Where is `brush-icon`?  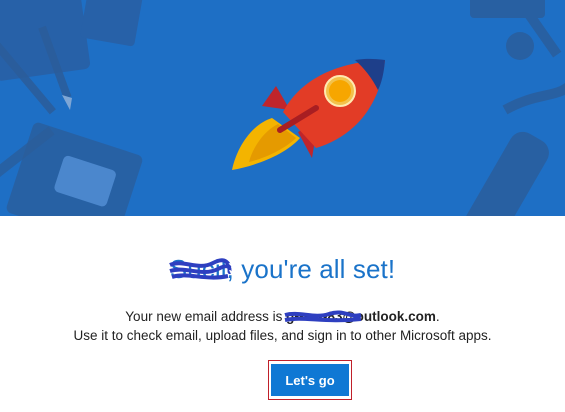
brush-icon is located at coordinates (505, 173).